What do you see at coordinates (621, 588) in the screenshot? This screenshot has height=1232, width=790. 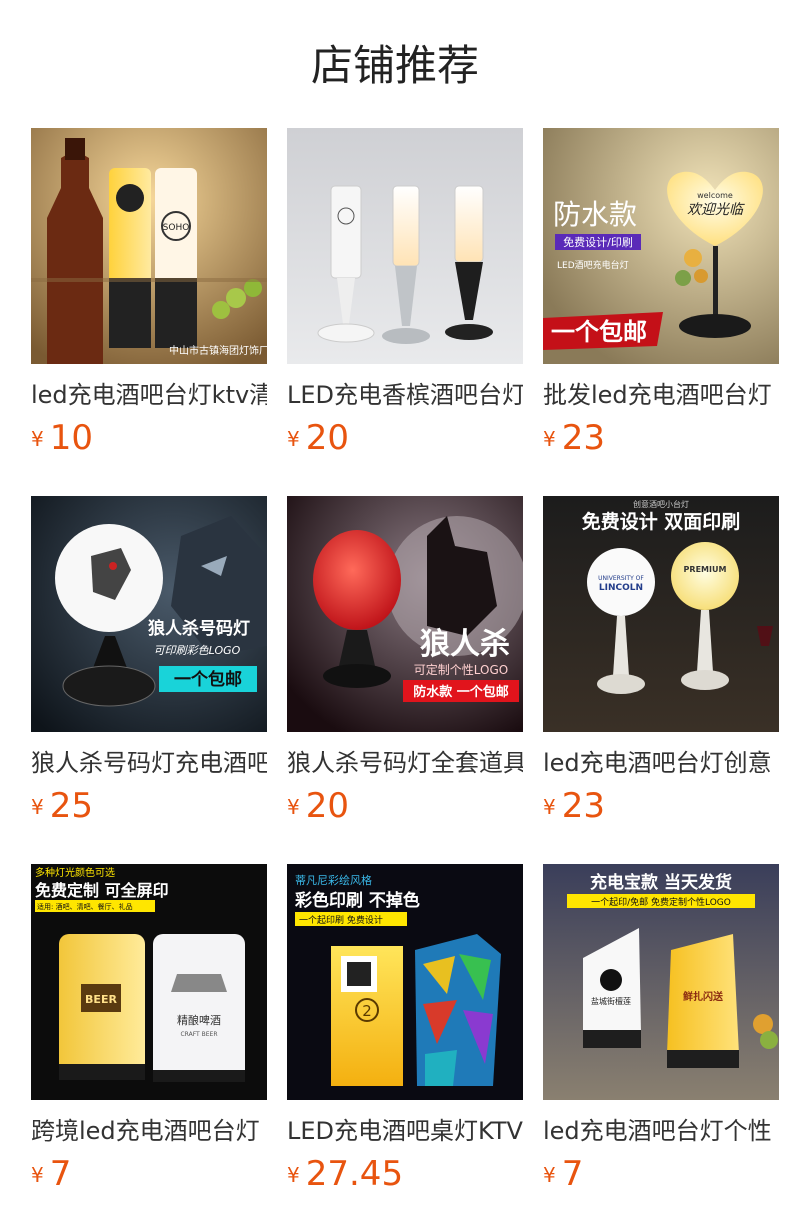 I see `badge-left: LINCOLN` at bounding box center [621, 588].